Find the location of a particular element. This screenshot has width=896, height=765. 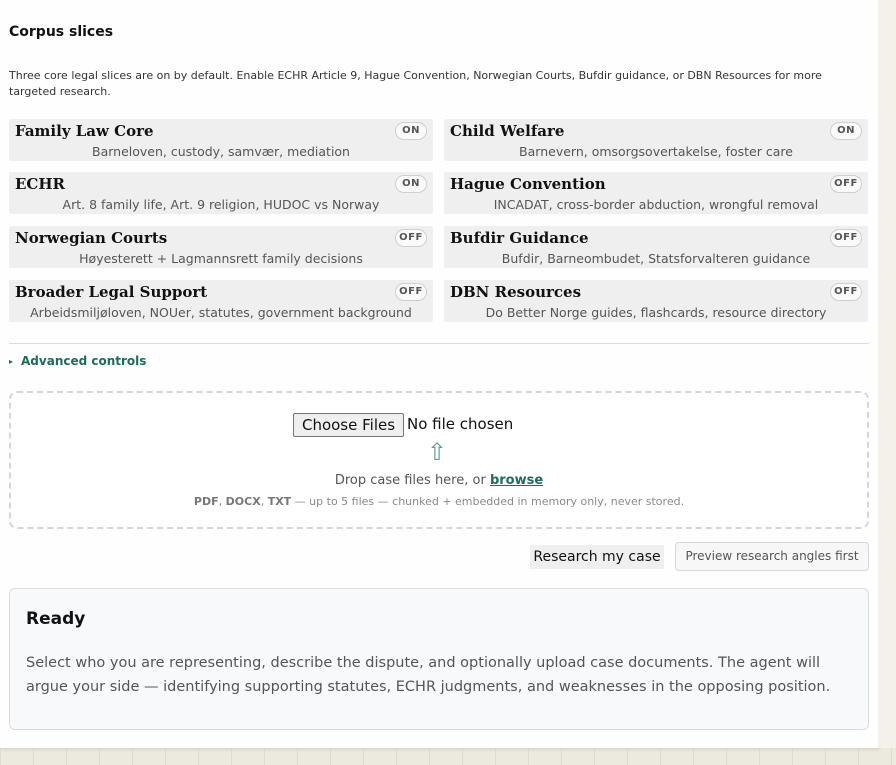

format-pdf: PDF is located at coordinates (206, 501).